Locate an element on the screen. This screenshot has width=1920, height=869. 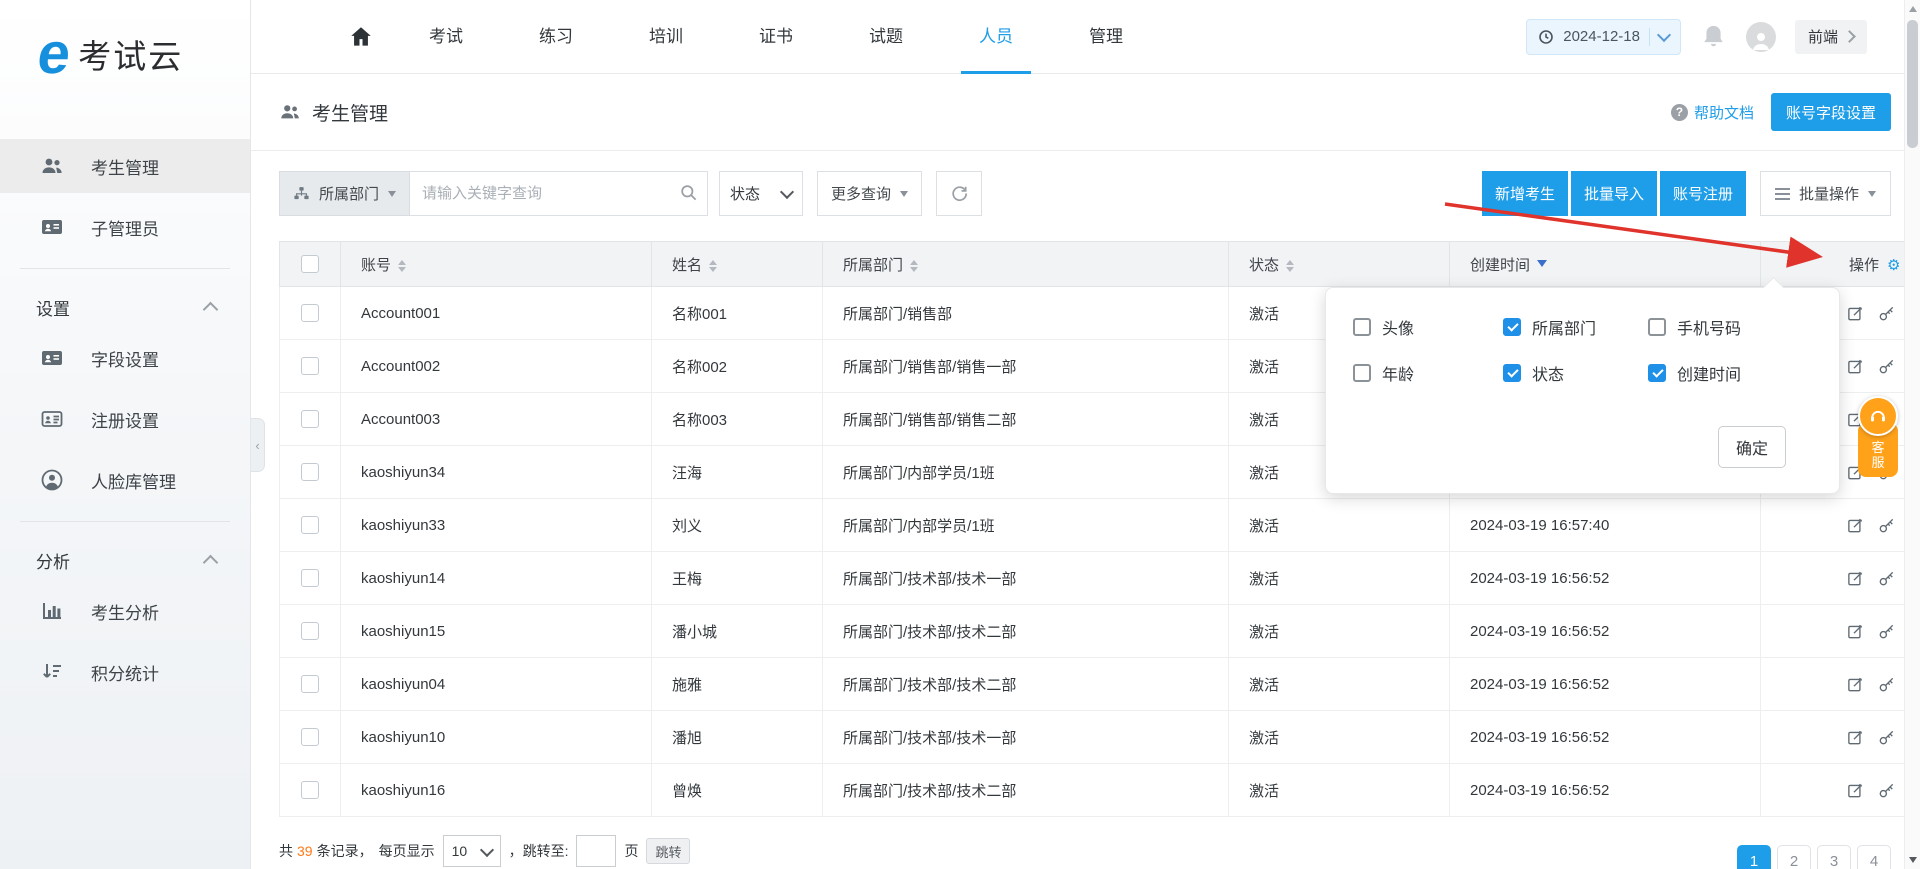
scroll-down-icon is located at coordinates (1913, 860).